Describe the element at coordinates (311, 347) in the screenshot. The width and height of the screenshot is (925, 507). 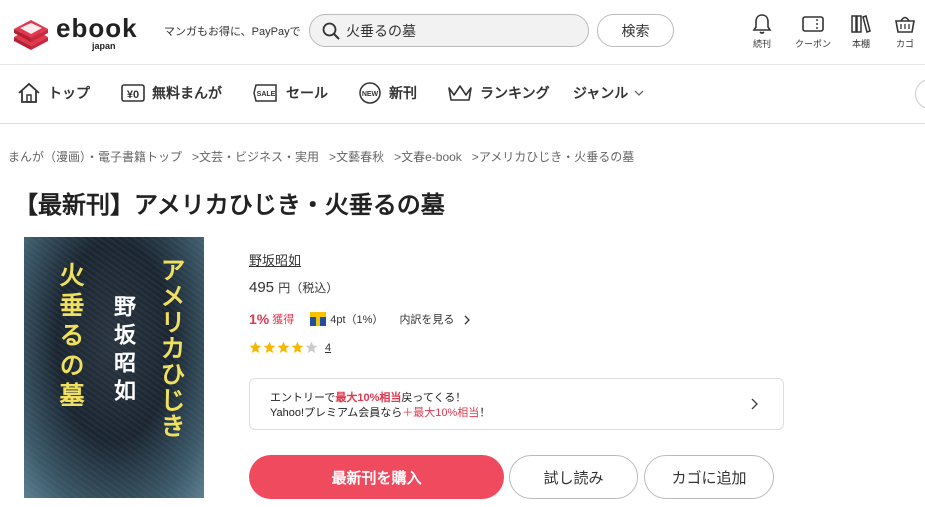
I see `star-empty-icon` at that location.